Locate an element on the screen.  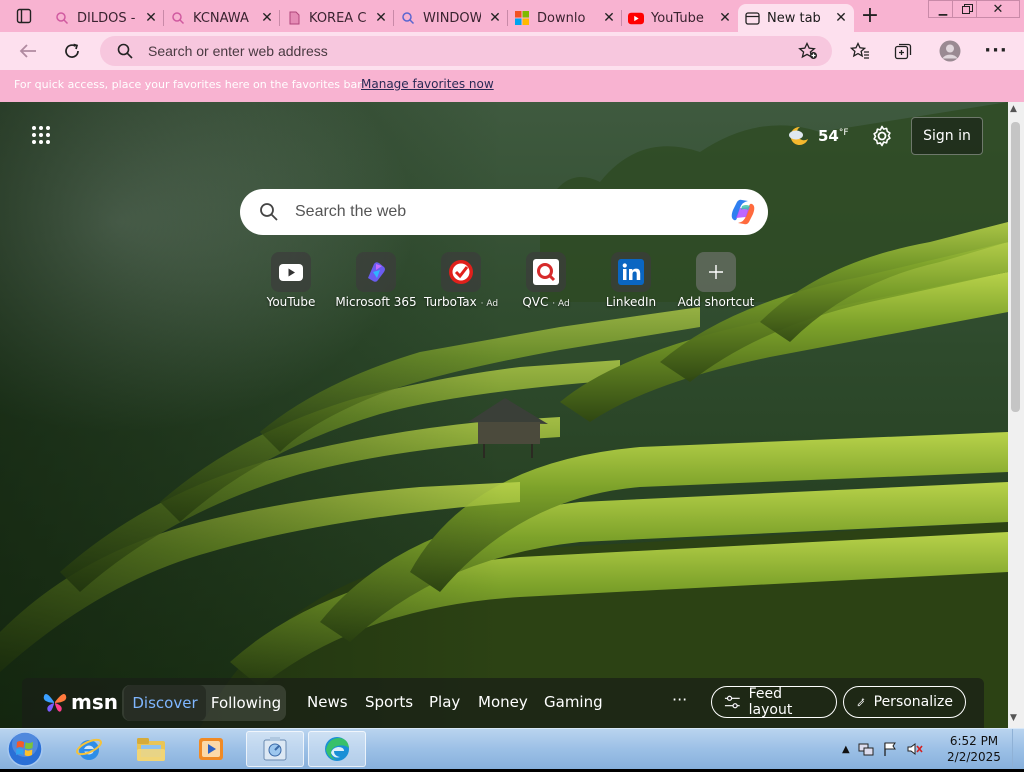
tab-label: KOREA C is located at coordinates (338, 18).